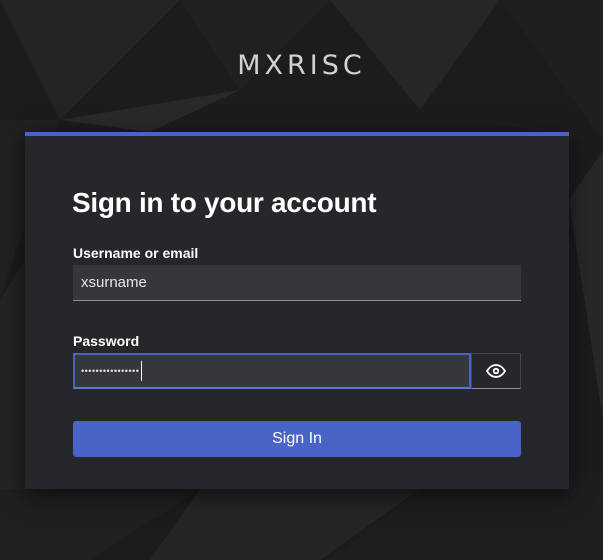  What do you see at coordinates (106, 341) in the screenshot?
I see `password-label: Password` at bounding box center [106, 341].